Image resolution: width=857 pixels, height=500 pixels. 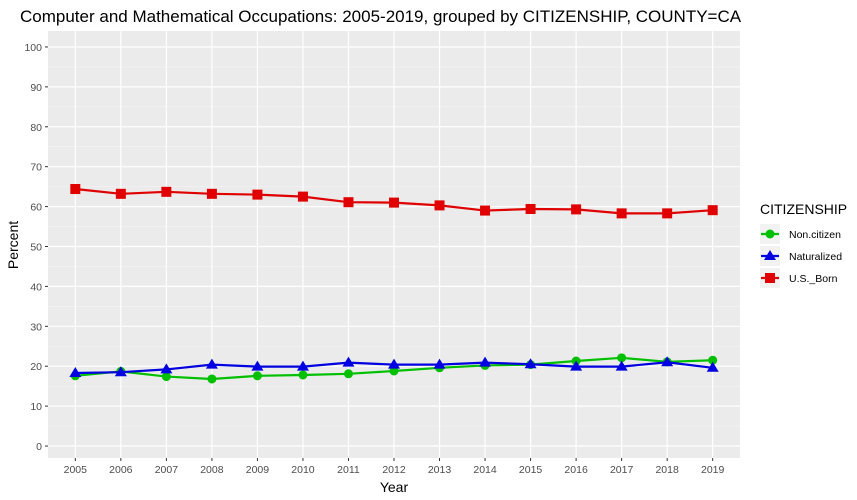 What do you see at coordinates (36, 168) in the screenshot?
I see `y-tick-label: 70` at bounding box center [36, 168].